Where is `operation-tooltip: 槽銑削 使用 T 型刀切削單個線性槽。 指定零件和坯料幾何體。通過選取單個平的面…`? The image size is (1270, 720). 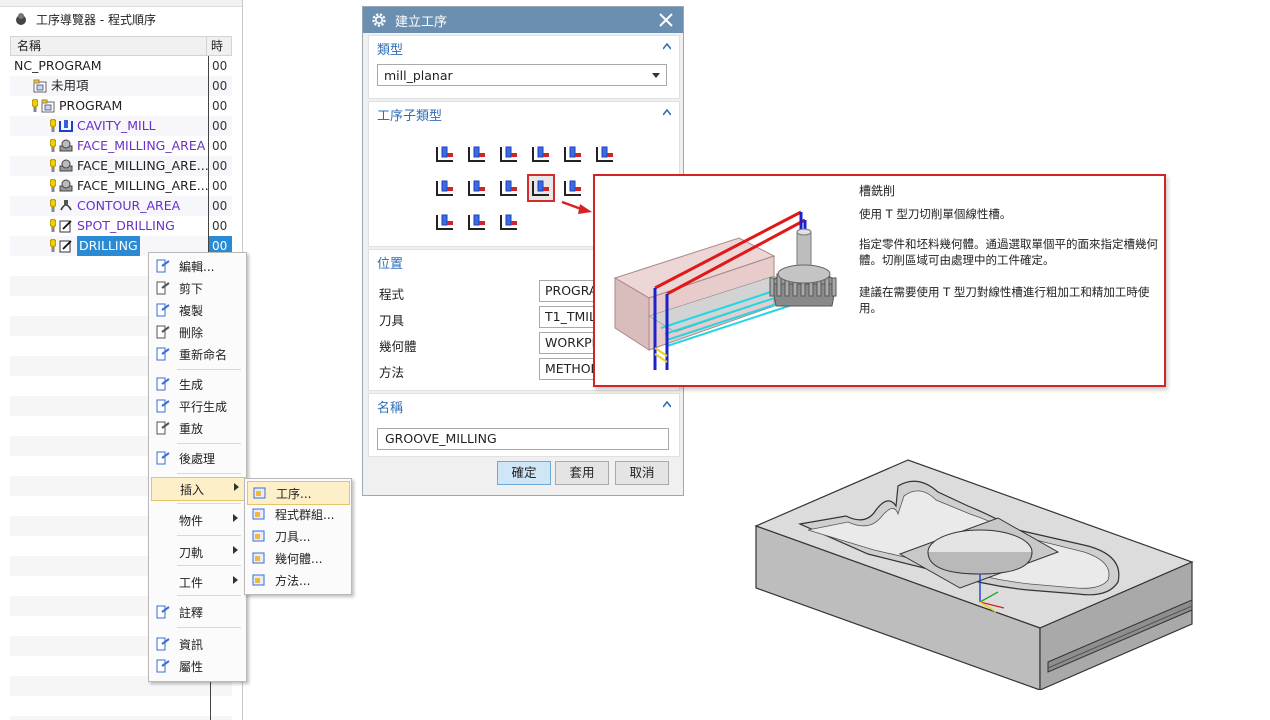
operation-tooltip: 槽銑削 使用 T 型刀切削單個線性槽。 指定零件和坯料幾何體。通過選取單個平的面… is located at coordinates (879, 280).